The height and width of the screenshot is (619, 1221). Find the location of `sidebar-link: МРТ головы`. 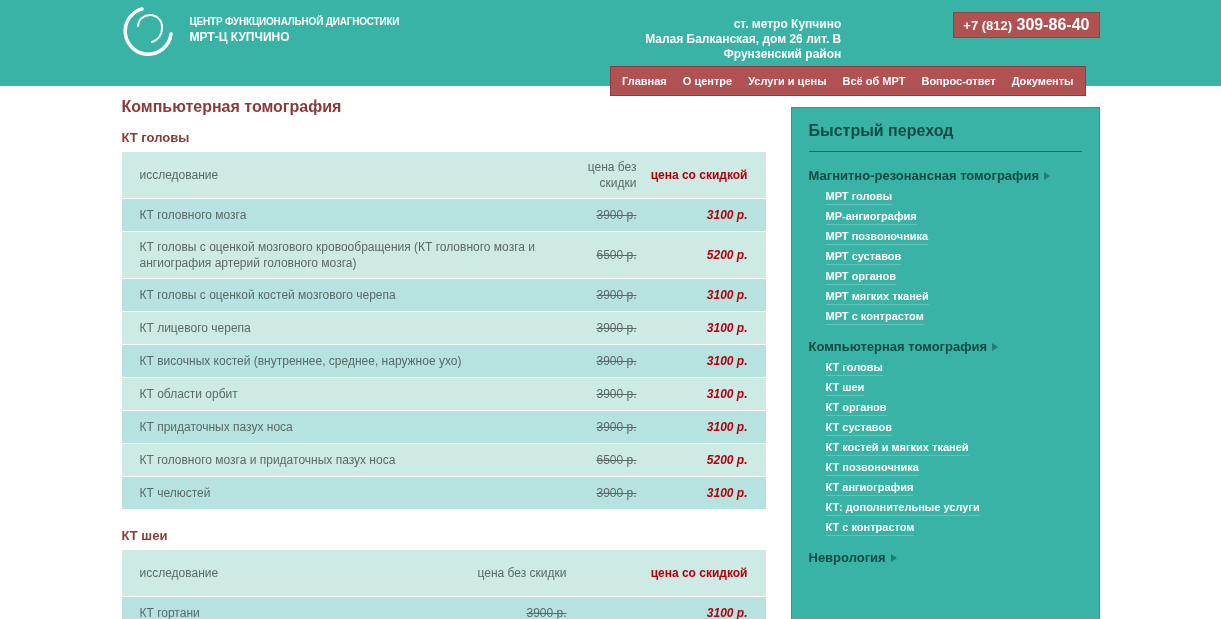

sidebar-link: МРТ головы is located at coordinates (859, 196).